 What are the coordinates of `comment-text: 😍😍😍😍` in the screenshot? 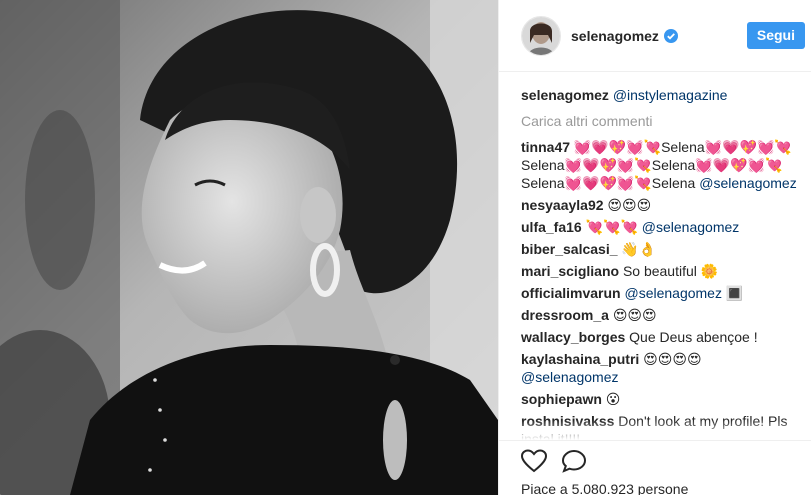 It's located at (672, 359).